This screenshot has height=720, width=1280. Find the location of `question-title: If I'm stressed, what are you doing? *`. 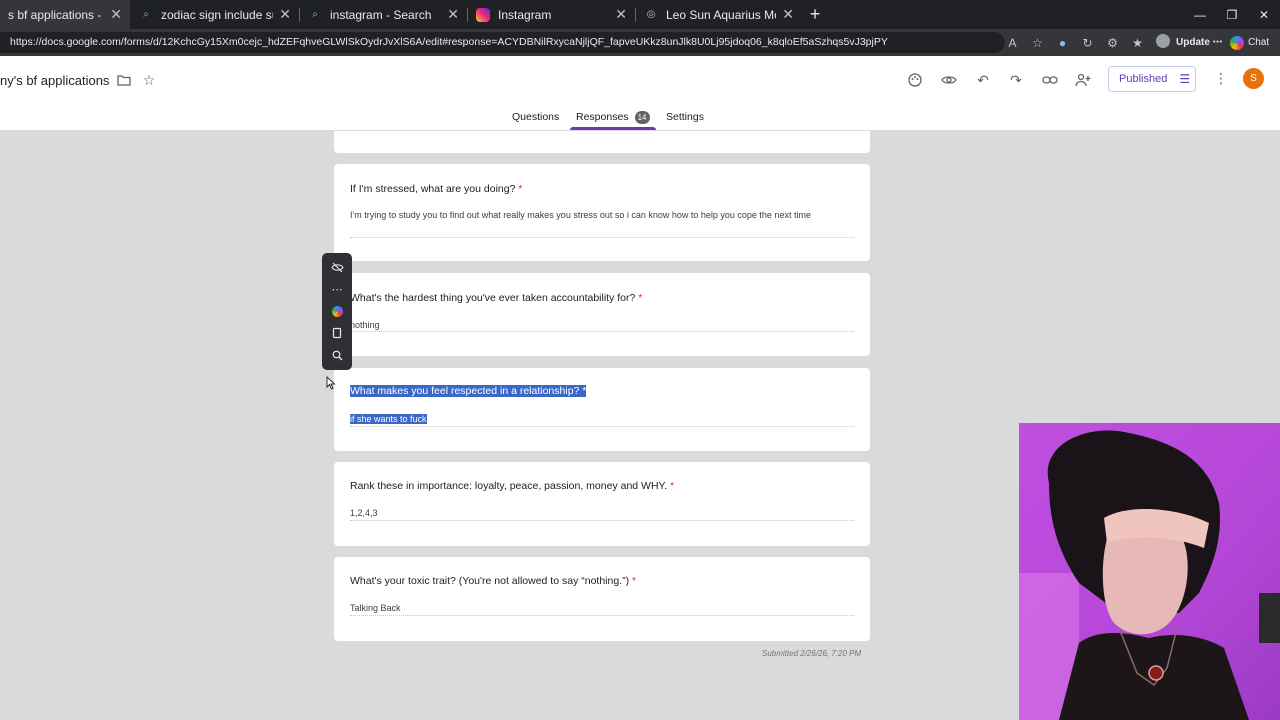

question-title: If I'm stressed, what are you doing? * is located at coordinates (436, 189).